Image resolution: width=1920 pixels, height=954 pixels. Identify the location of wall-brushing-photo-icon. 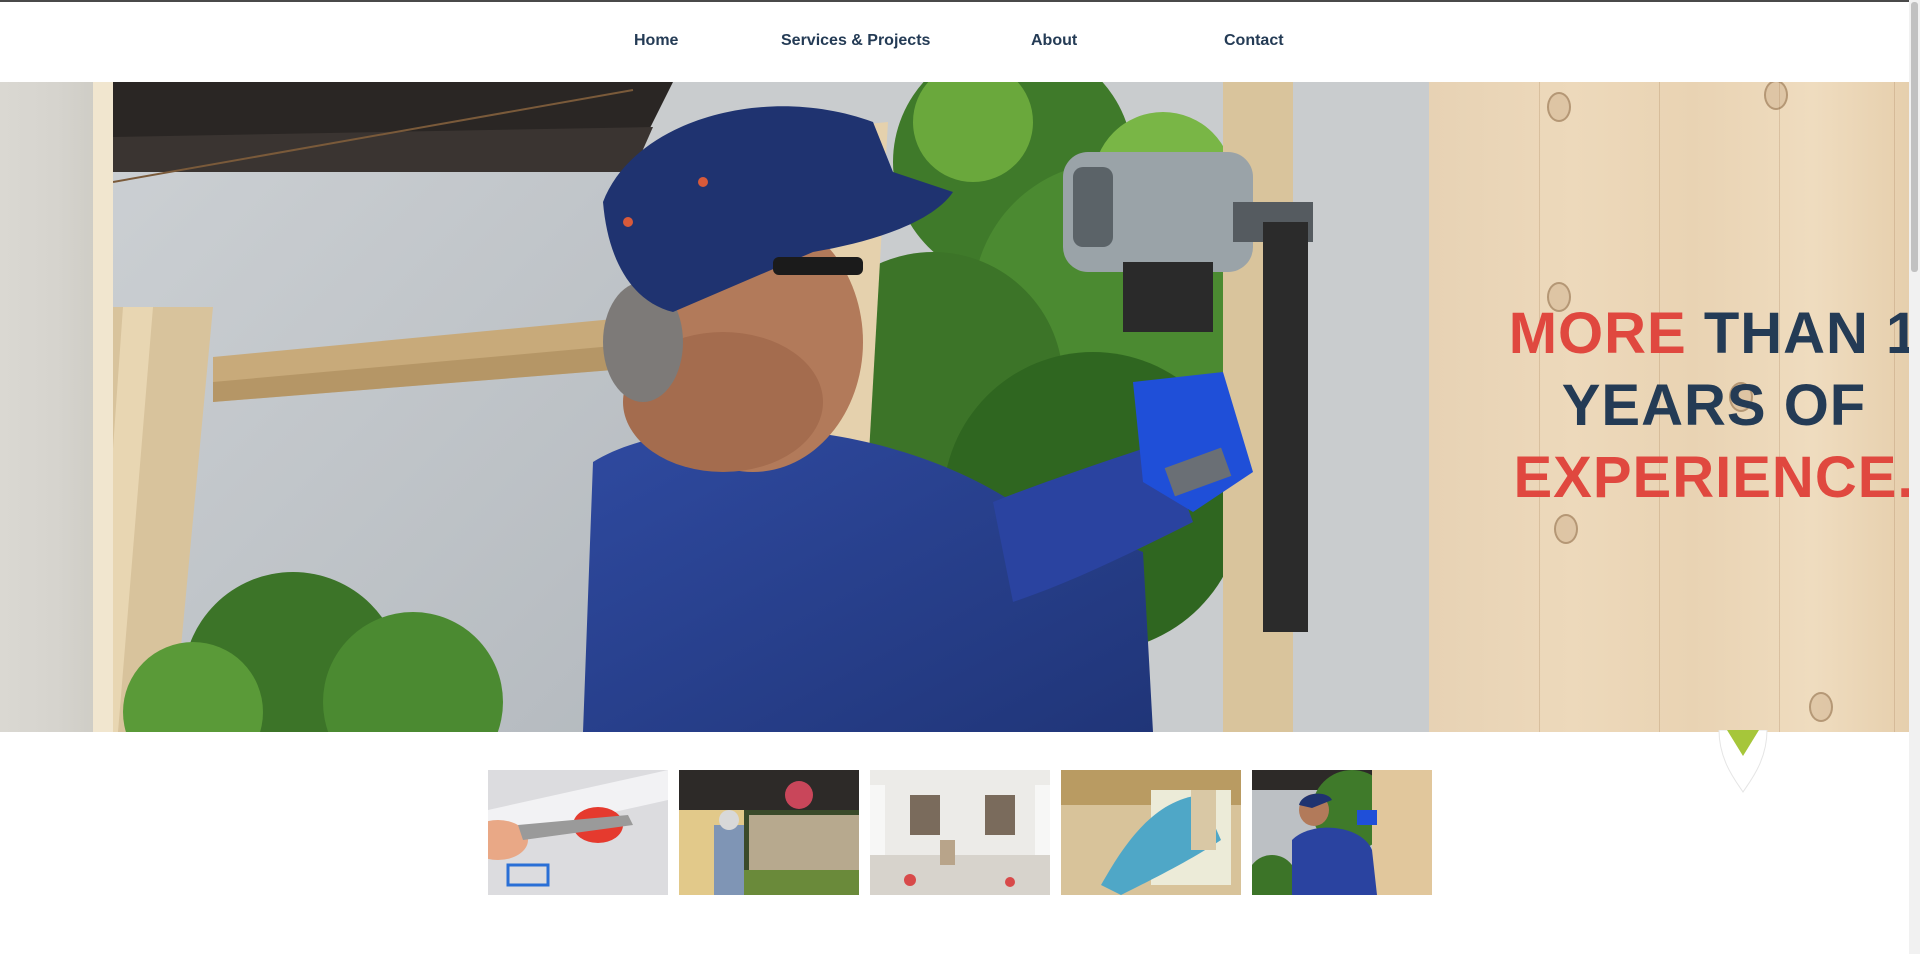
(1151, 832).